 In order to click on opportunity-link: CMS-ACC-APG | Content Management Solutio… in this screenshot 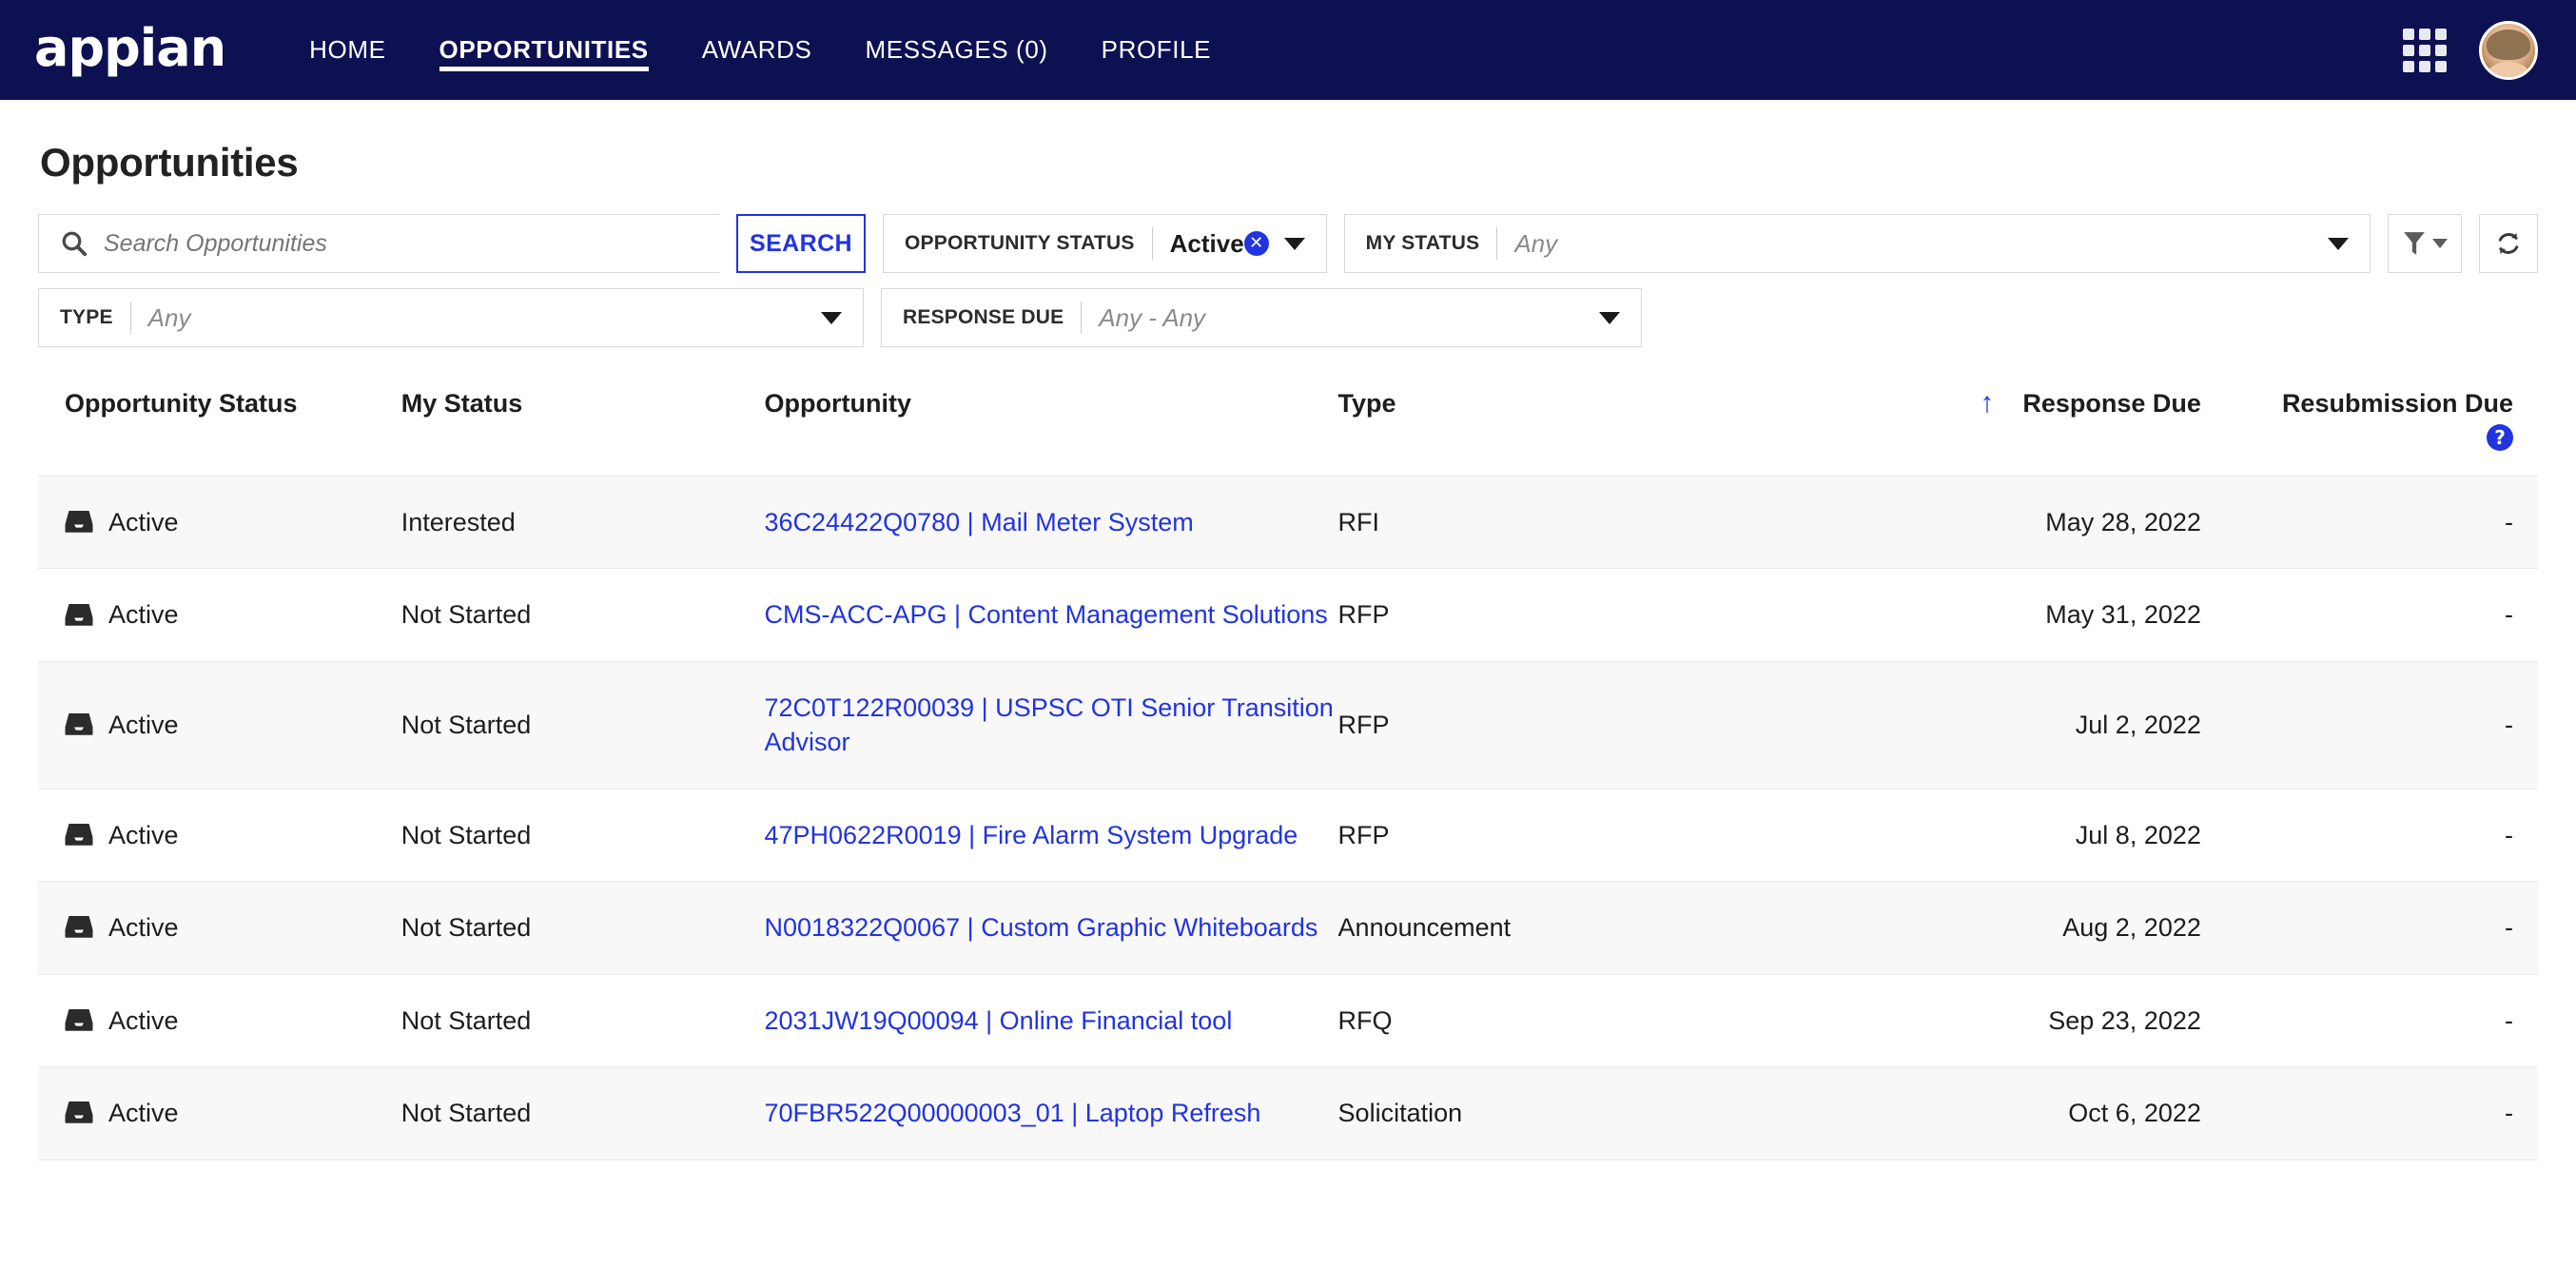, I will do `click(1046, 614)`.